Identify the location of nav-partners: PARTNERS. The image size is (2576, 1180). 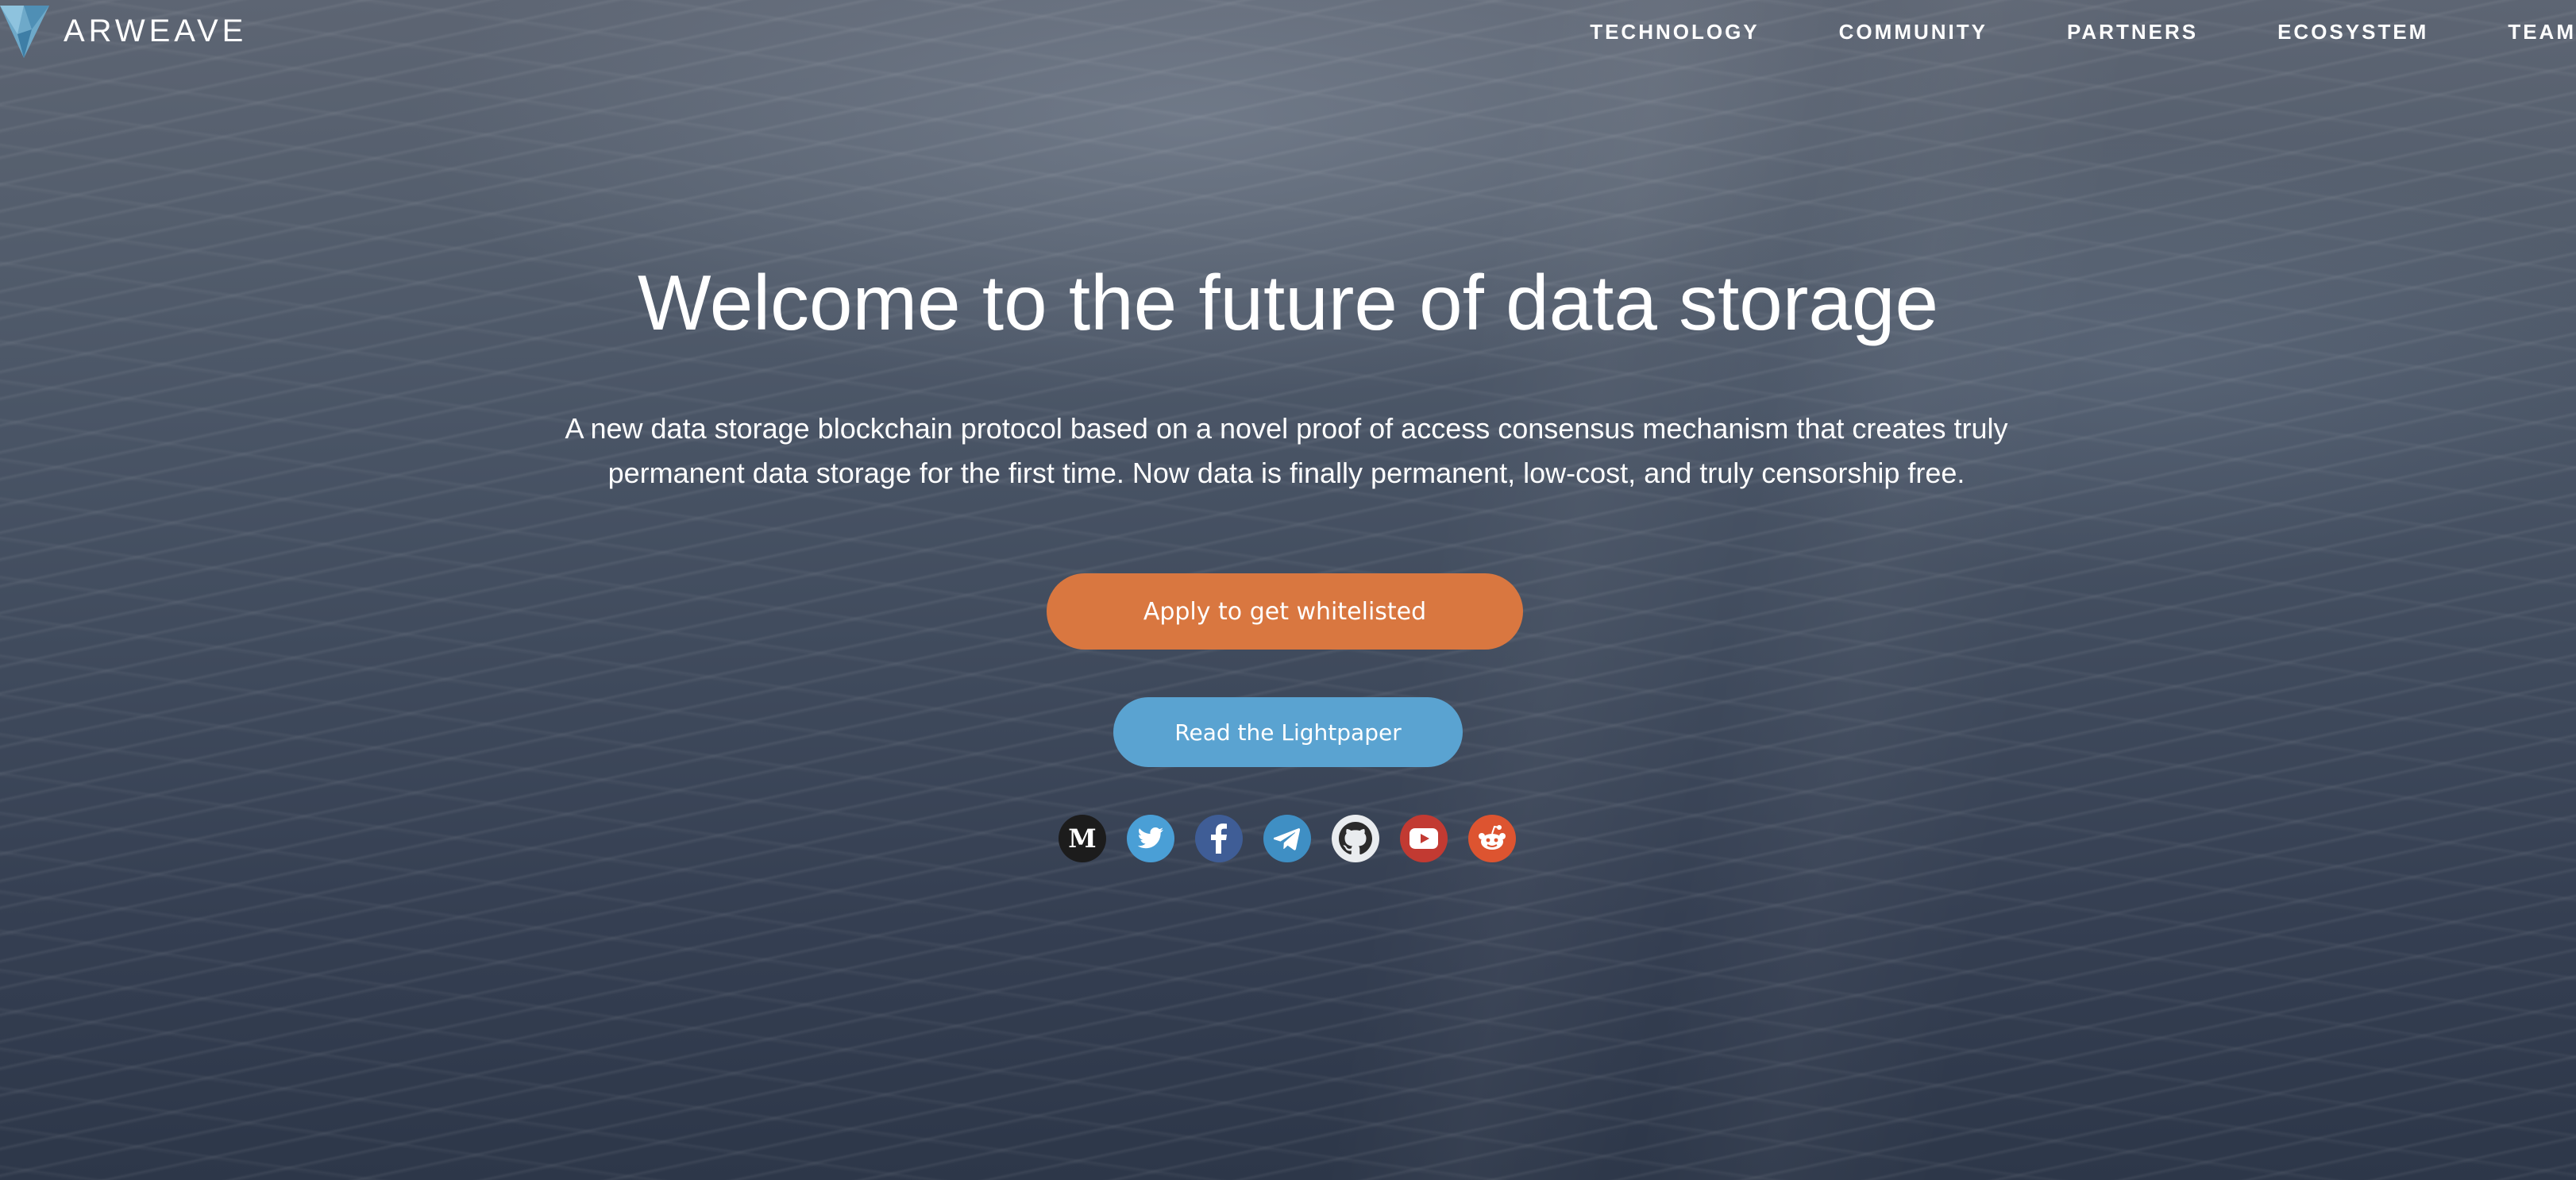
(2132, 32).